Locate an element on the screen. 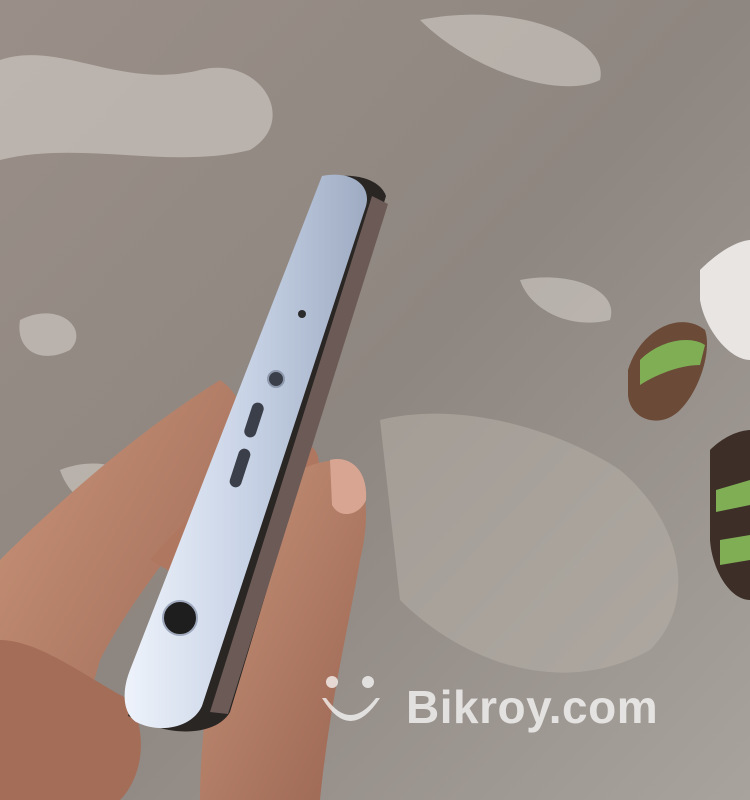 This screenshot has width=750, height=800. watermark-text: Bikroy.com is located at coordinates (532, 707).